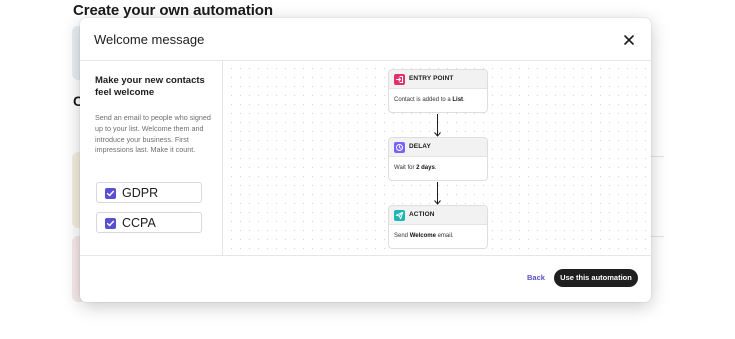 Image resolution: width=735 pixels, height=339 pixels. What do you see at coordinates (365, 278) in the screenshot?
I see `modal-footer: Back Use this automation` at bounding box center [365, 278].